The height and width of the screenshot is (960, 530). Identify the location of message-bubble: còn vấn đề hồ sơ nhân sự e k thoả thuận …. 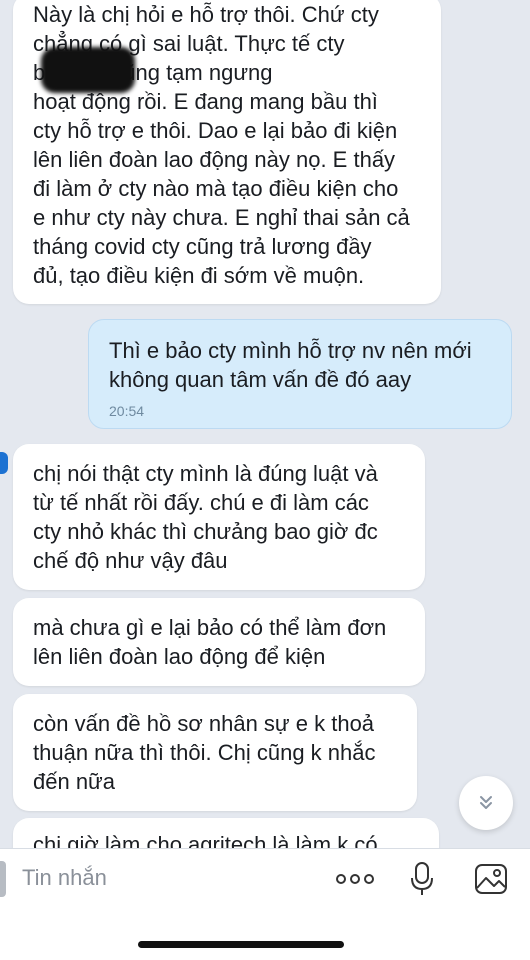
(215, 752).